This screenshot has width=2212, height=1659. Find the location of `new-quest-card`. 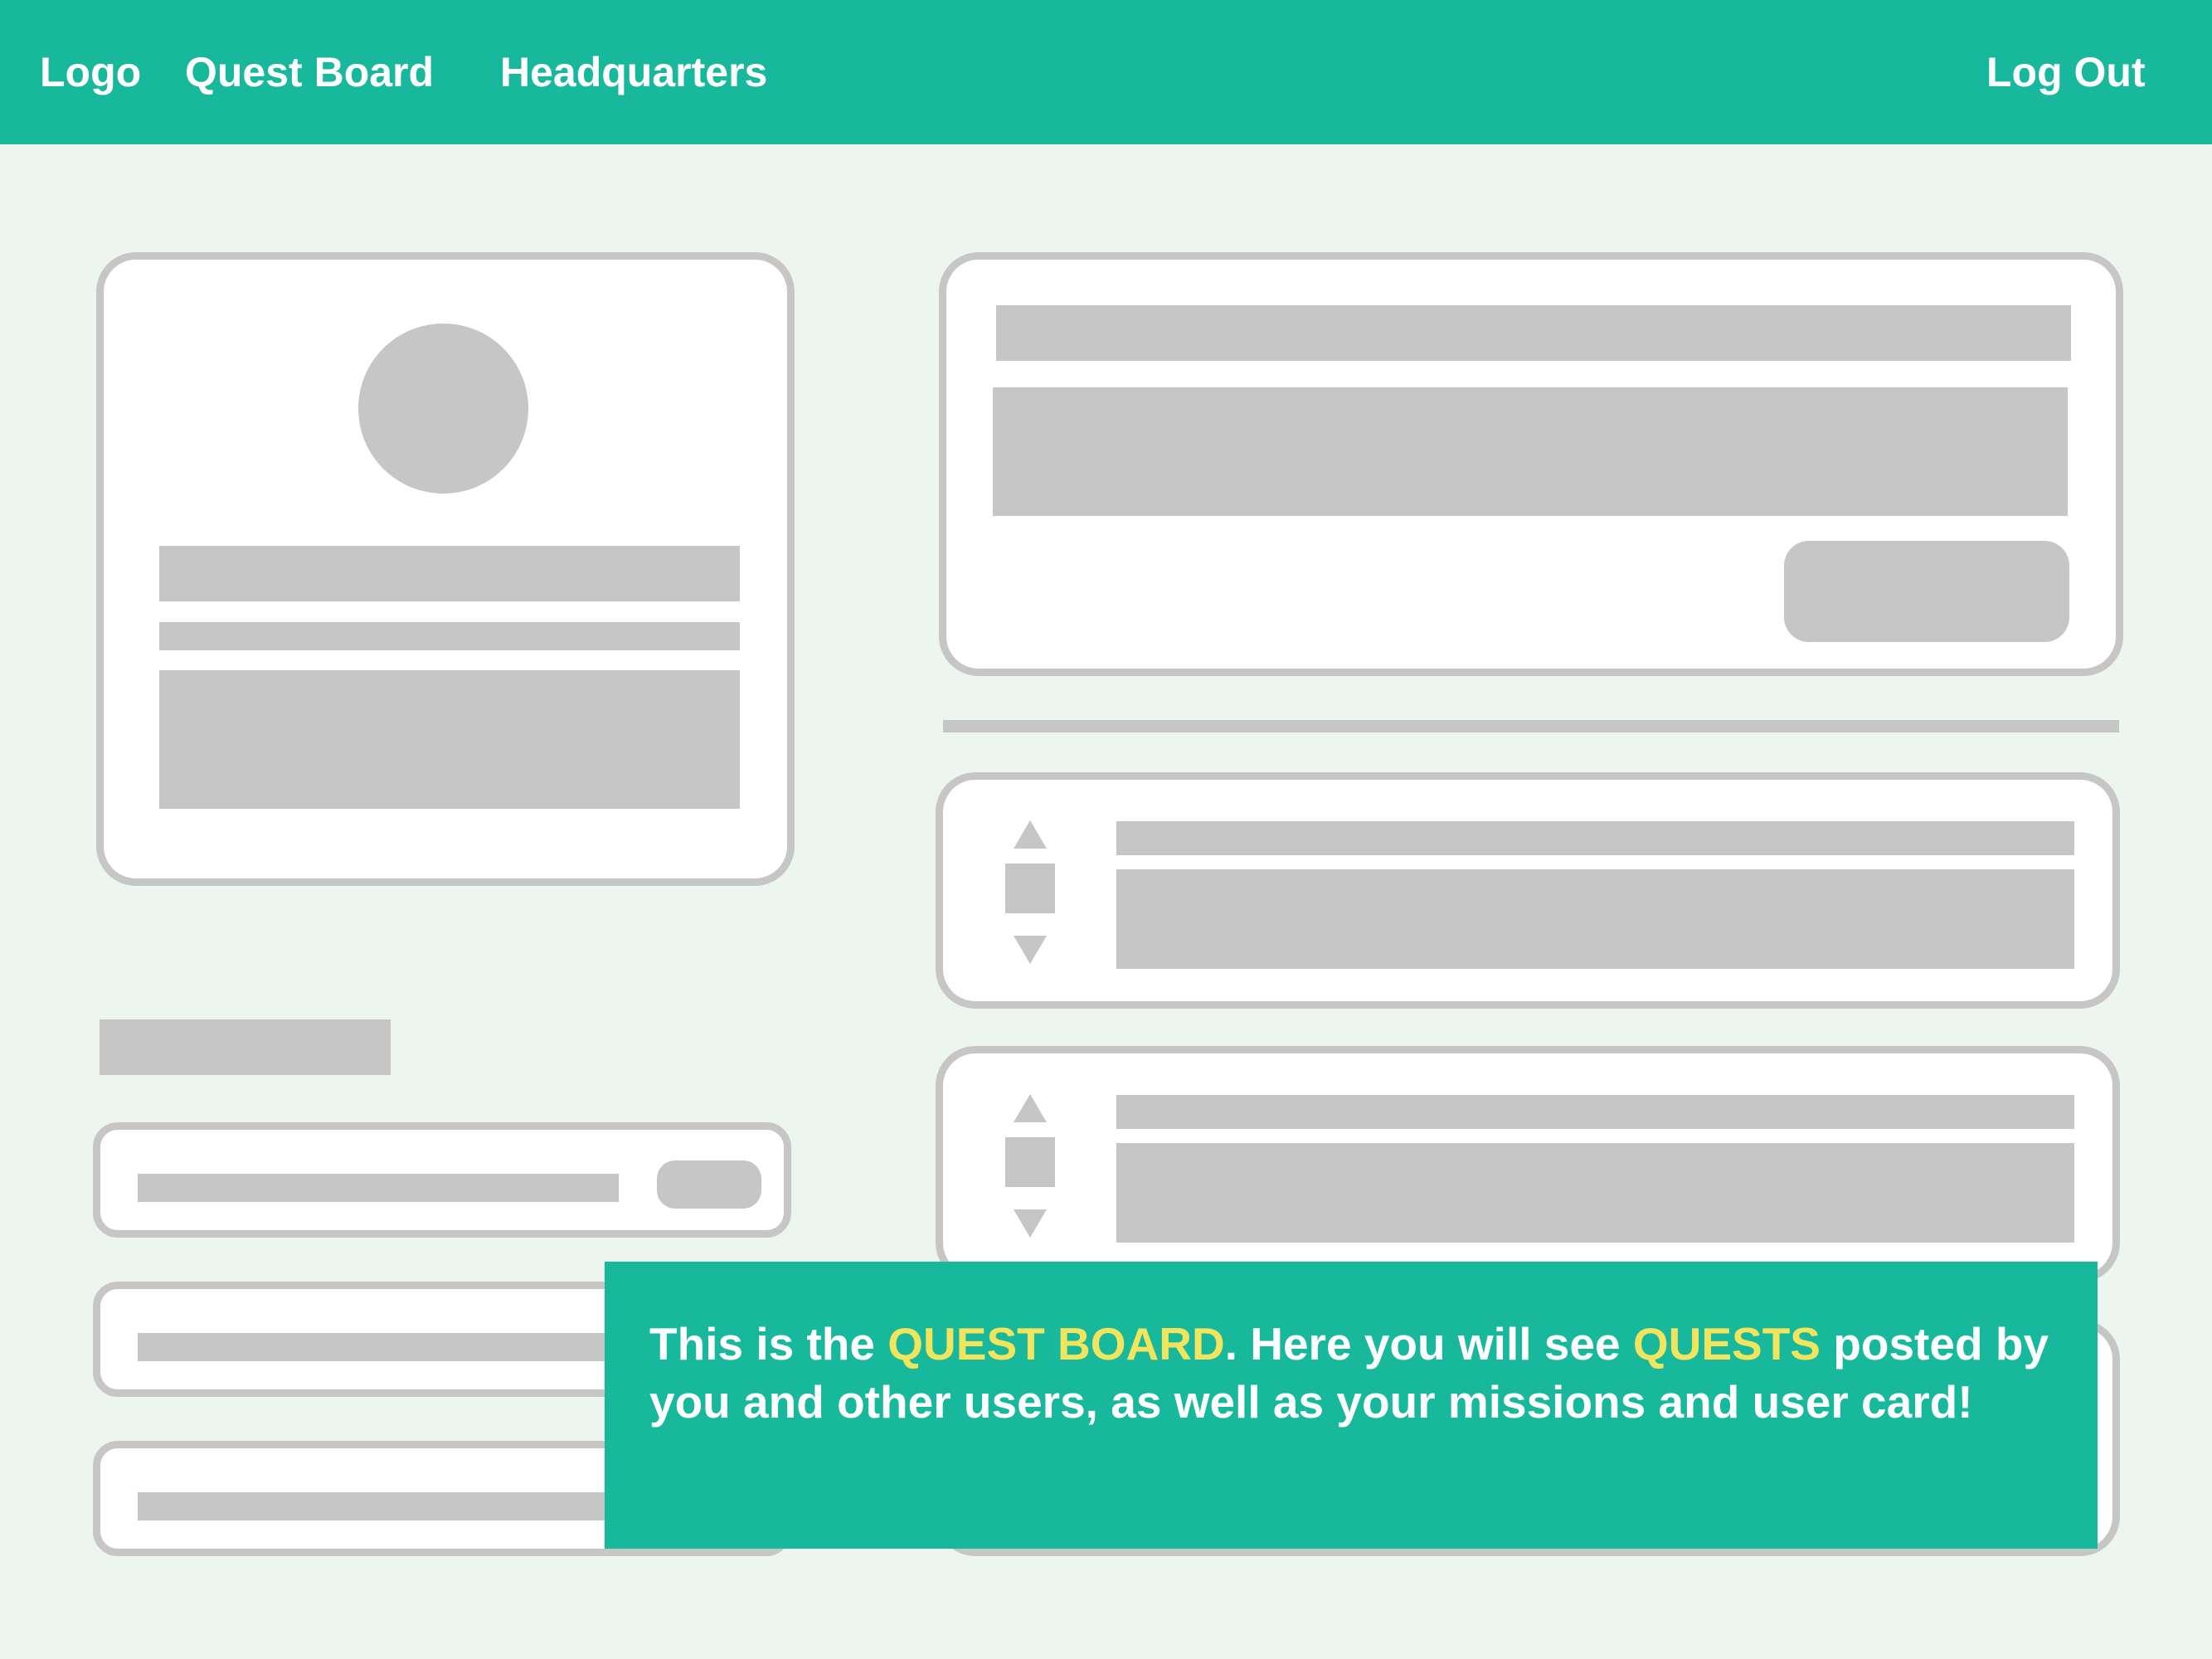

new-quest-card is located at coordinates (1531, 464).